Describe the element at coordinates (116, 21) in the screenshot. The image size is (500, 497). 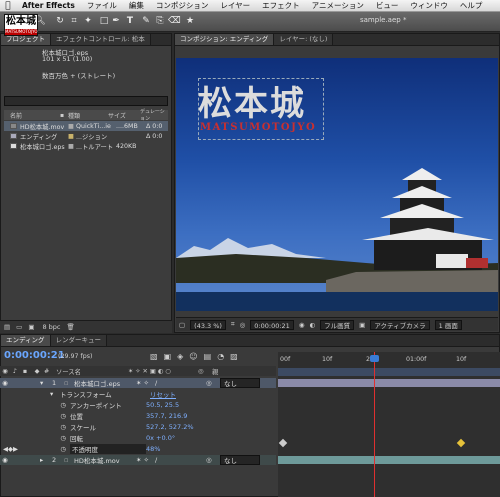
I see `pen-tool-icon: ✒` at that location.